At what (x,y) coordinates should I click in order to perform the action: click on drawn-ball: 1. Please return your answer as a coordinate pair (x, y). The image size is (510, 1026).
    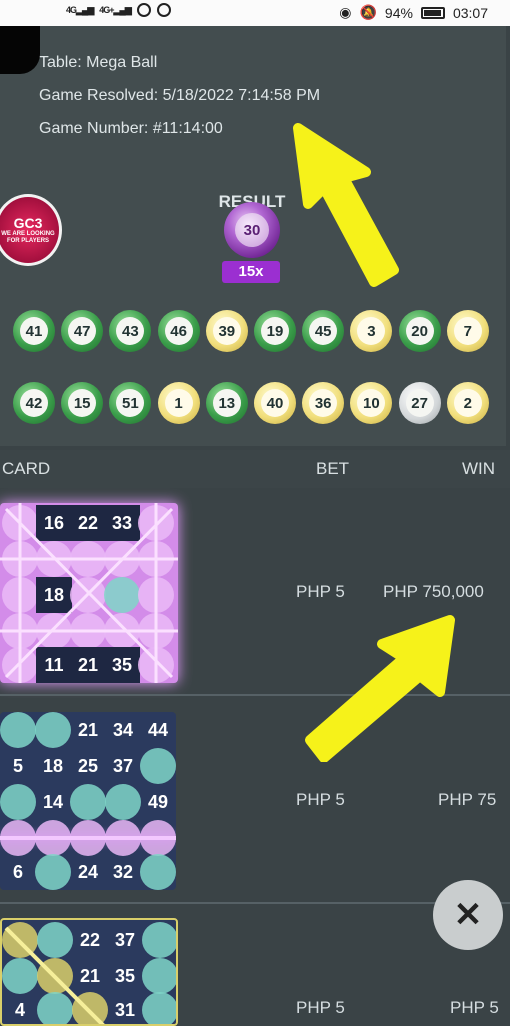
    Looking at the image, I should click on (178, 403).